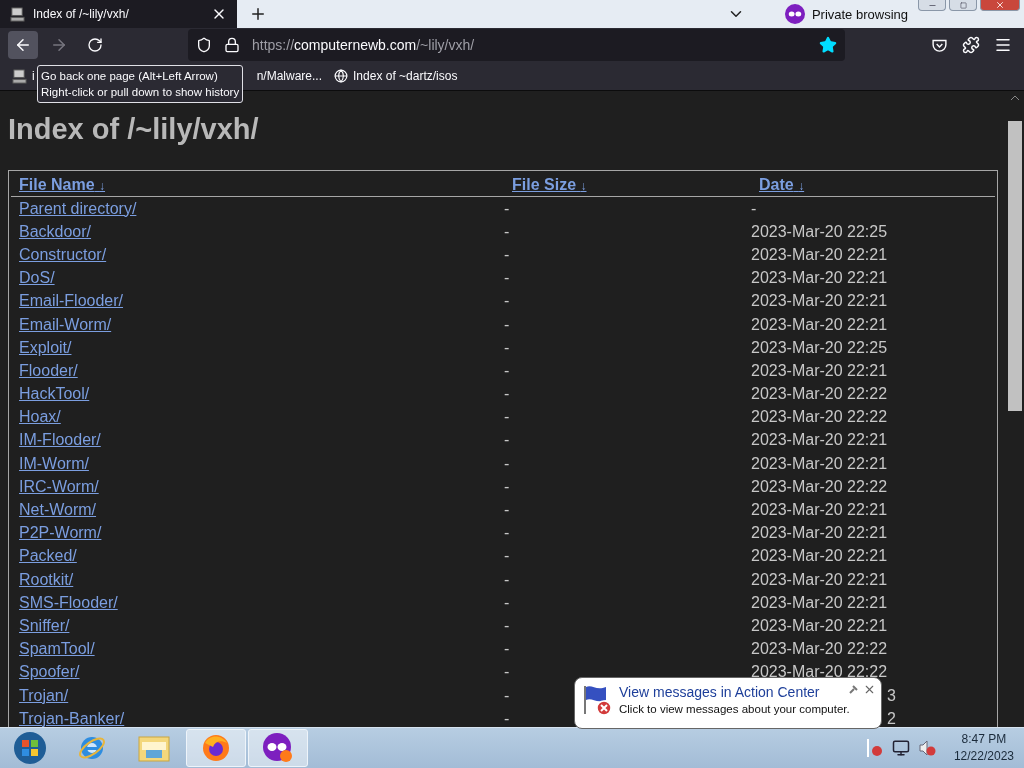 This screenshot has width=1024, height=768. I want to click on puzzle-icon, so click(971, 45).